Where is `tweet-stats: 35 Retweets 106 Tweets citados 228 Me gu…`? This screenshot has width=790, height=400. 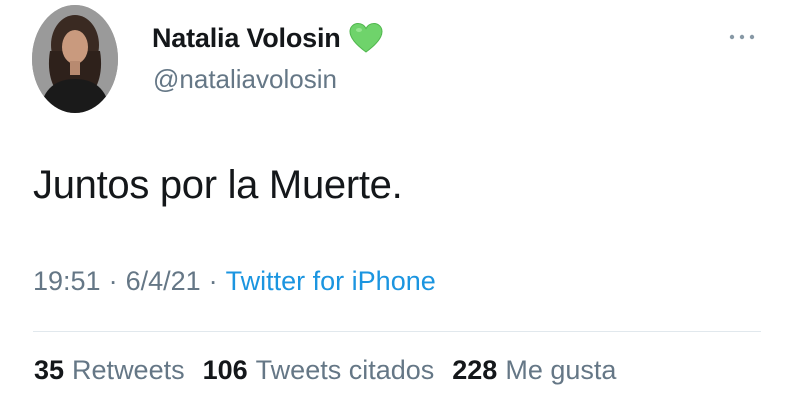 tweet-stats: 35 Retweets 106 Tweets citados 228 Me gu… is located at coordinates (334, 370).